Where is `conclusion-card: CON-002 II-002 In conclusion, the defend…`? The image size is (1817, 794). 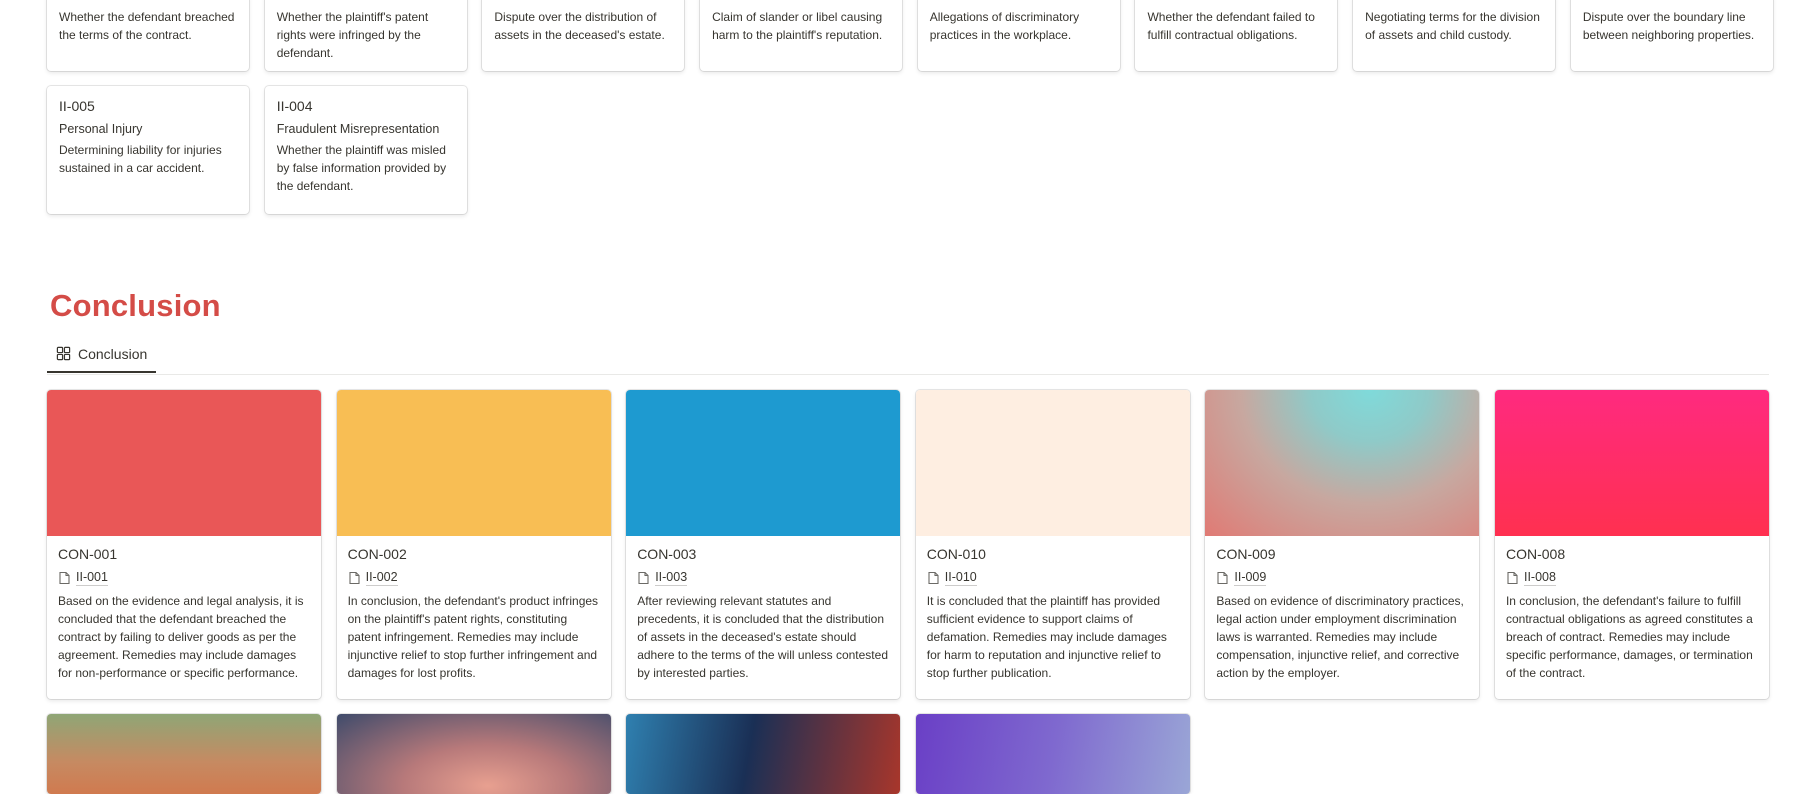
conclusion-card: CON-002 II-002 In conclusion, the defend… is located at coordinates (473, 544).